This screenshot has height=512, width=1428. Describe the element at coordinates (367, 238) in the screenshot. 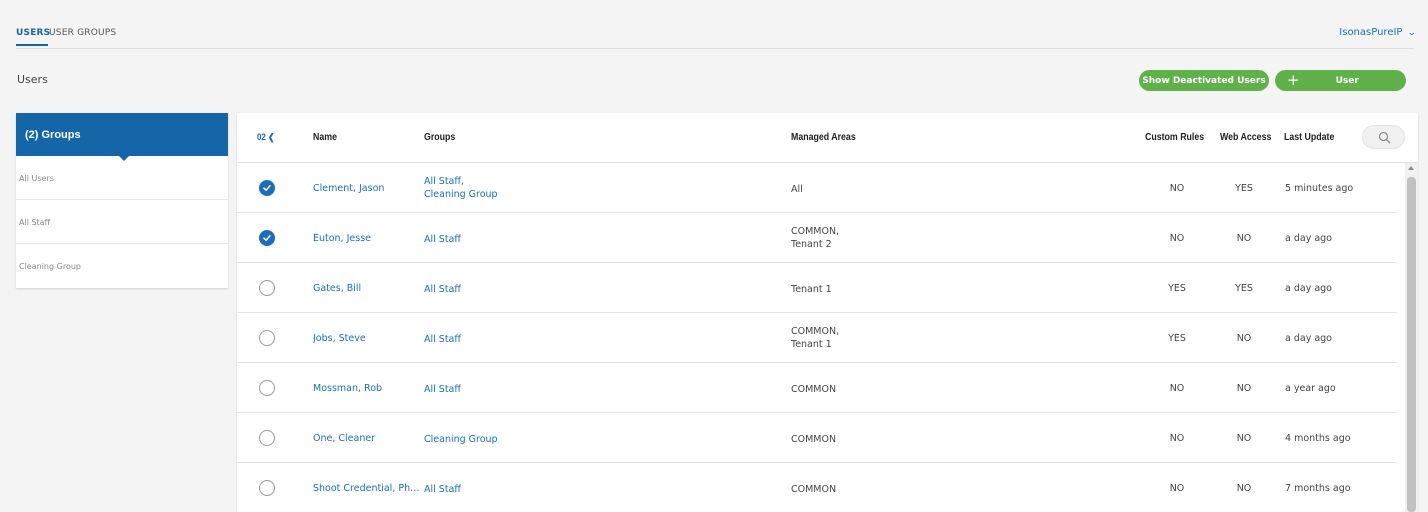

I see `user-name-link: Euton, Jesse` at that location.